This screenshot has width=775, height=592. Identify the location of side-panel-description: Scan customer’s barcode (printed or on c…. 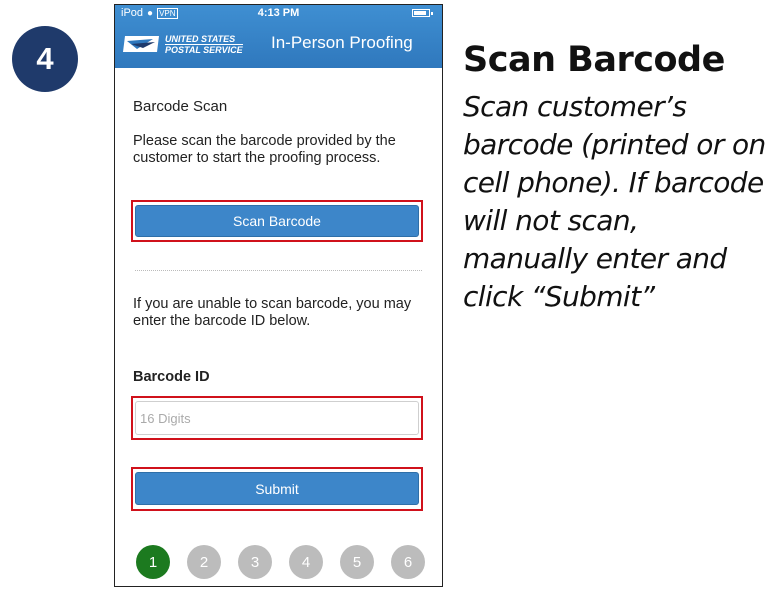
(614, 201).